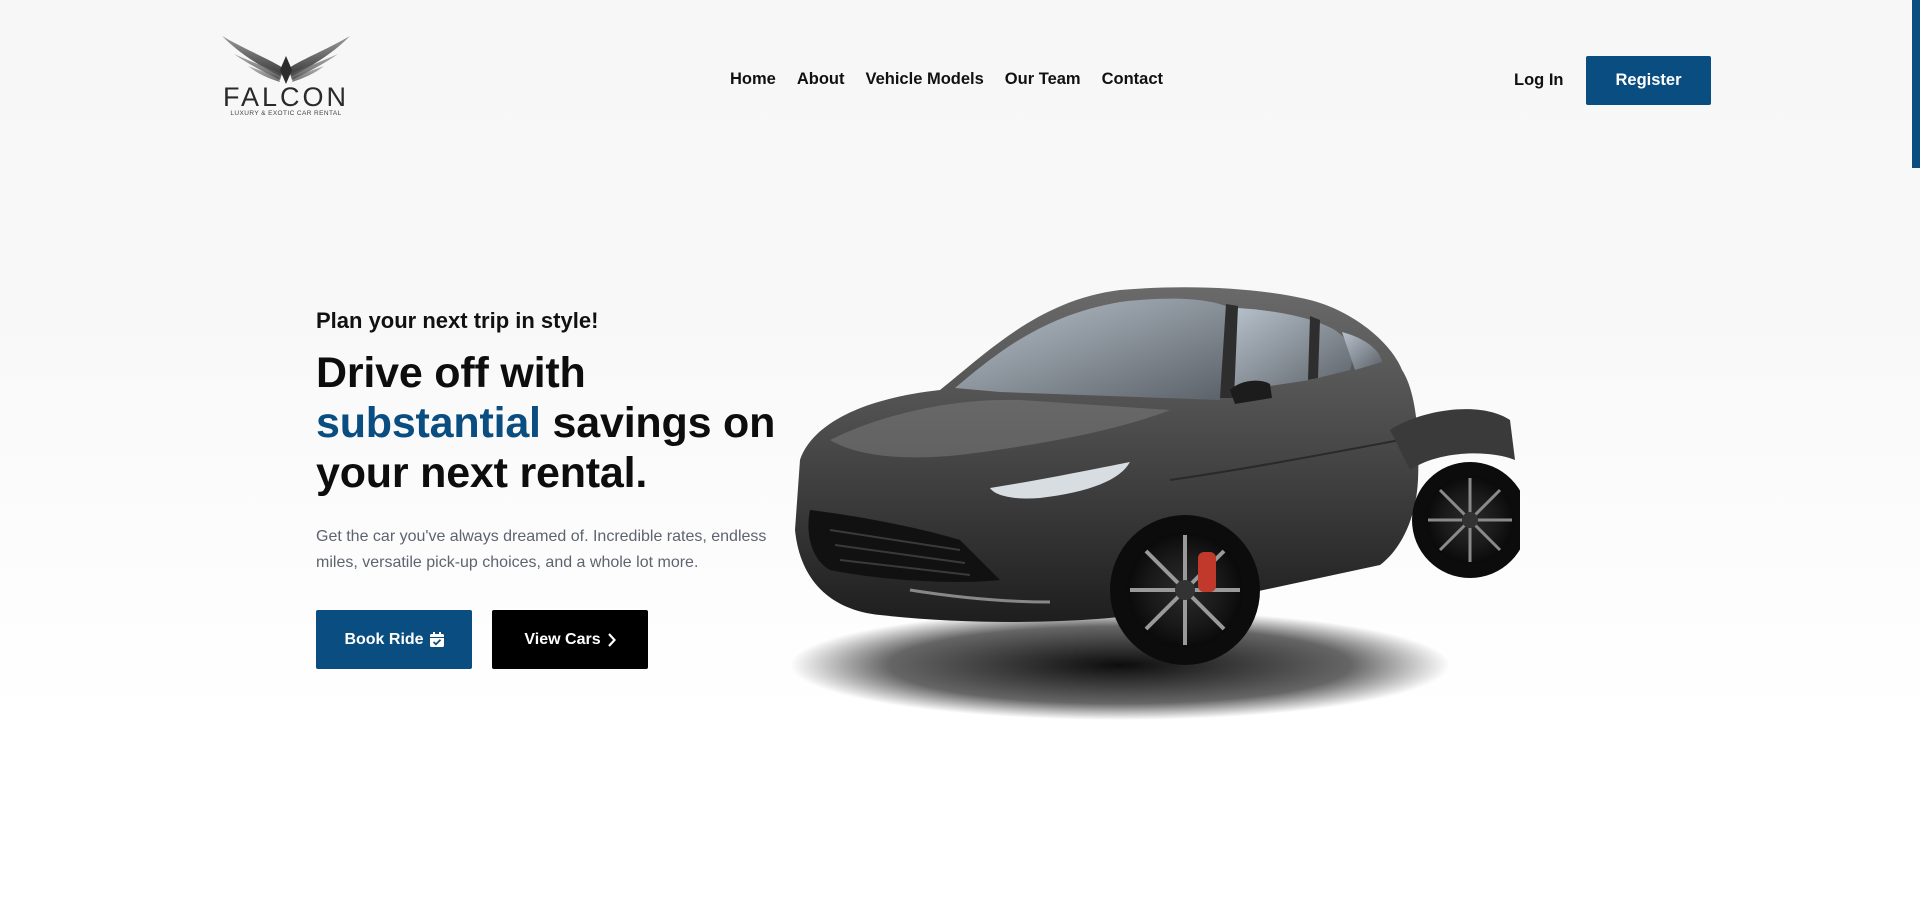 The height and width of the screenshot is (924, 1920). What do you see at coordinates (1043, 79) in the screenshot?
I see `nav-our-team: Our Team` at bounding box center [1043, 79].